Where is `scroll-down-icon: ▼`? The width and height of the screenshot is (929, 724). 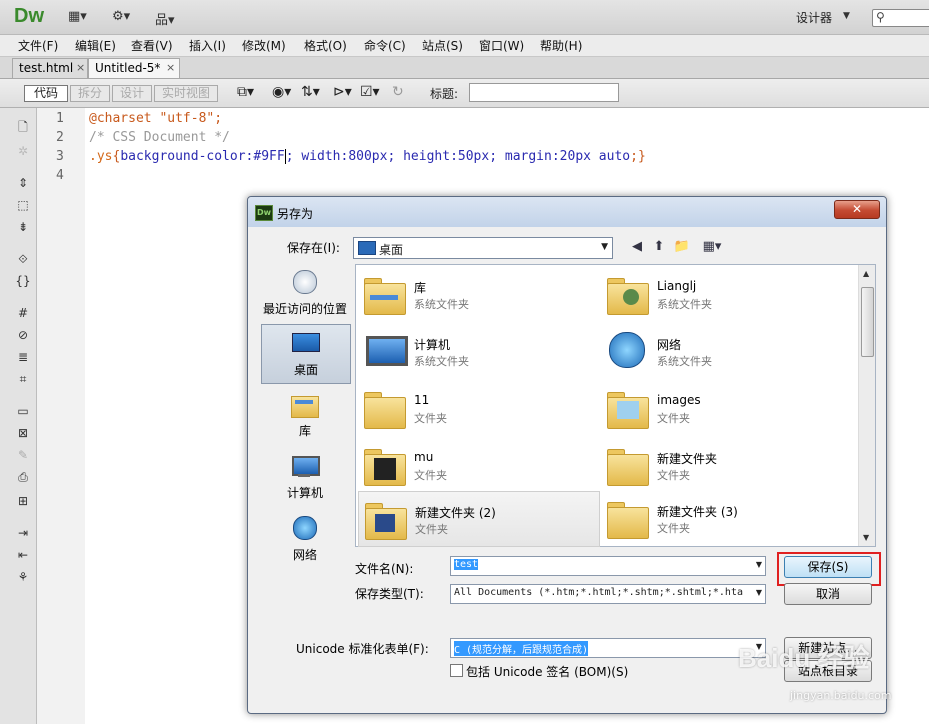
scroll-down-icon: ▼ is located at coordinates (866, 537).